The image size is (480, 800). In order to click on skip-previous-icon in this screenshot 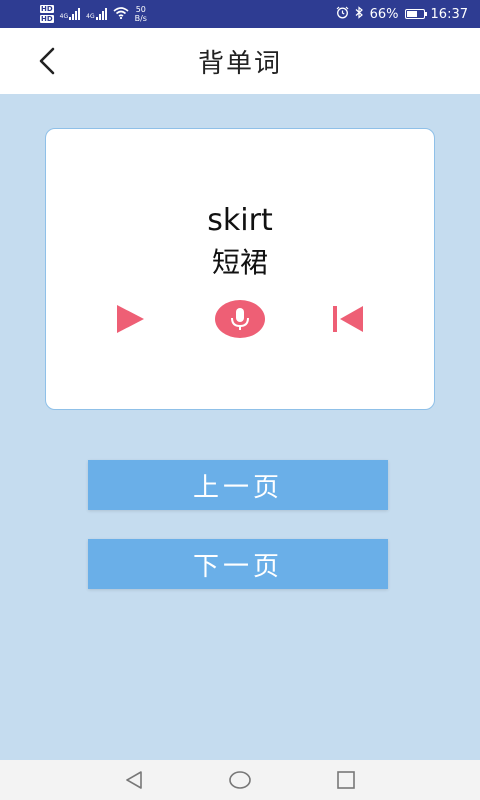, I will do `click(348, 319)`.